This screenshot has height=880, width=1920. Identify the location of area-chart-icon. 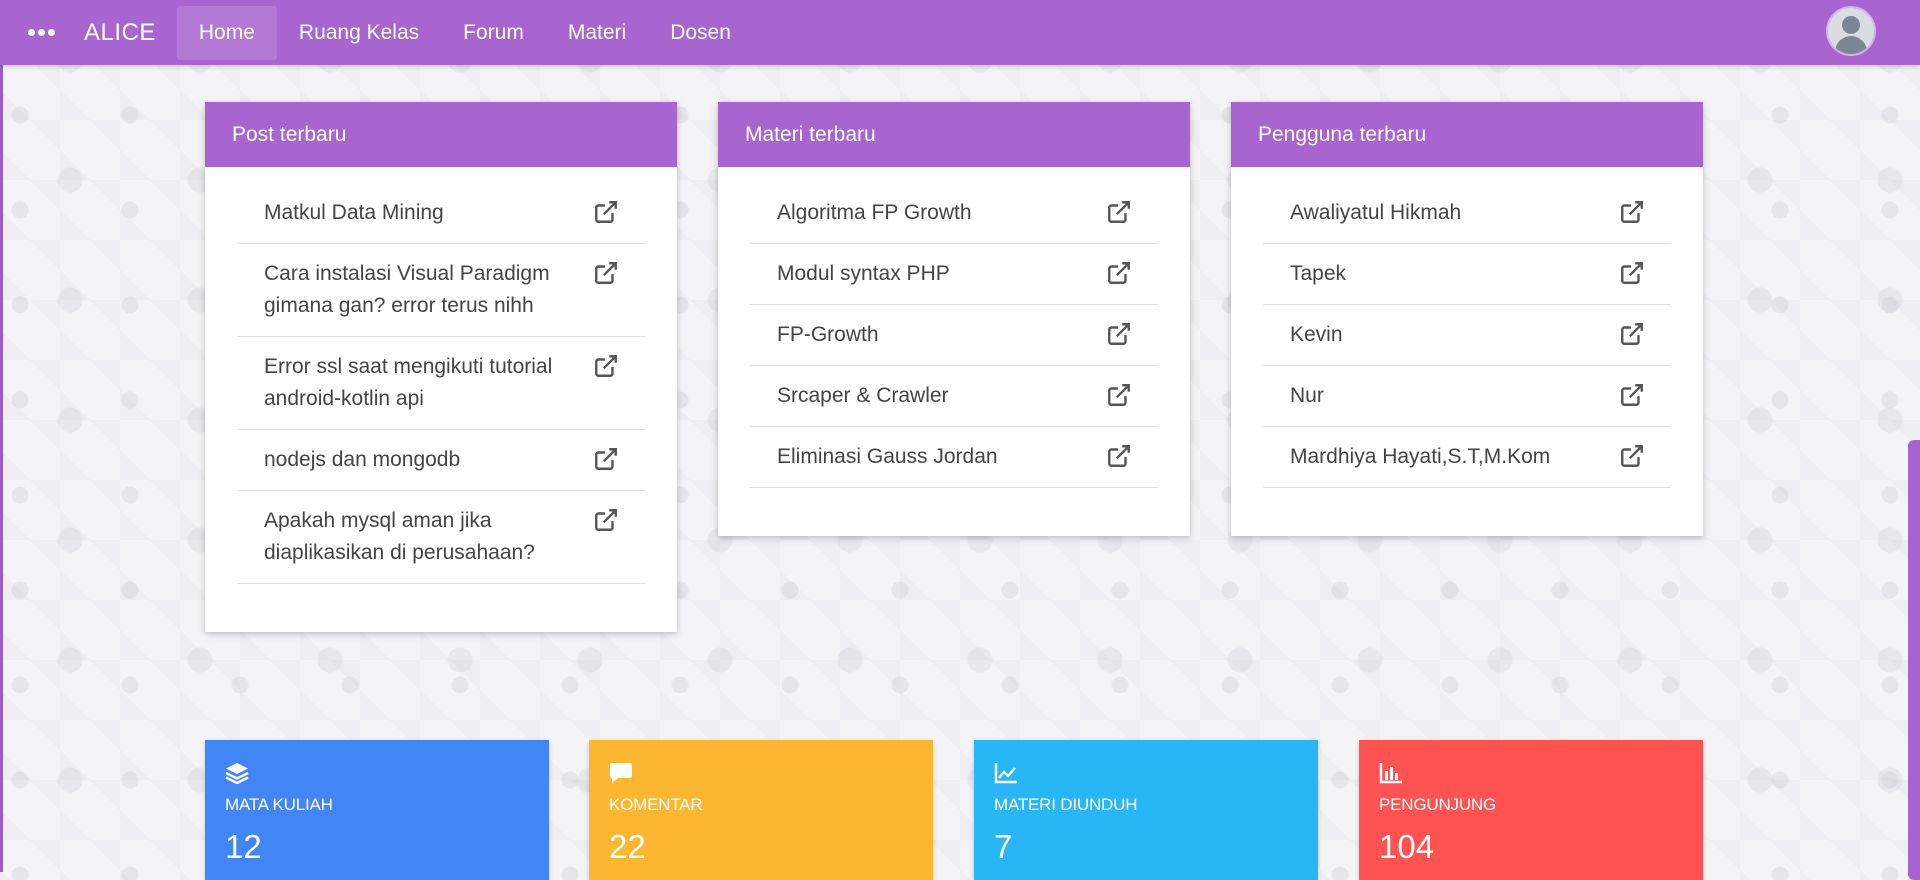
(1005, 773).